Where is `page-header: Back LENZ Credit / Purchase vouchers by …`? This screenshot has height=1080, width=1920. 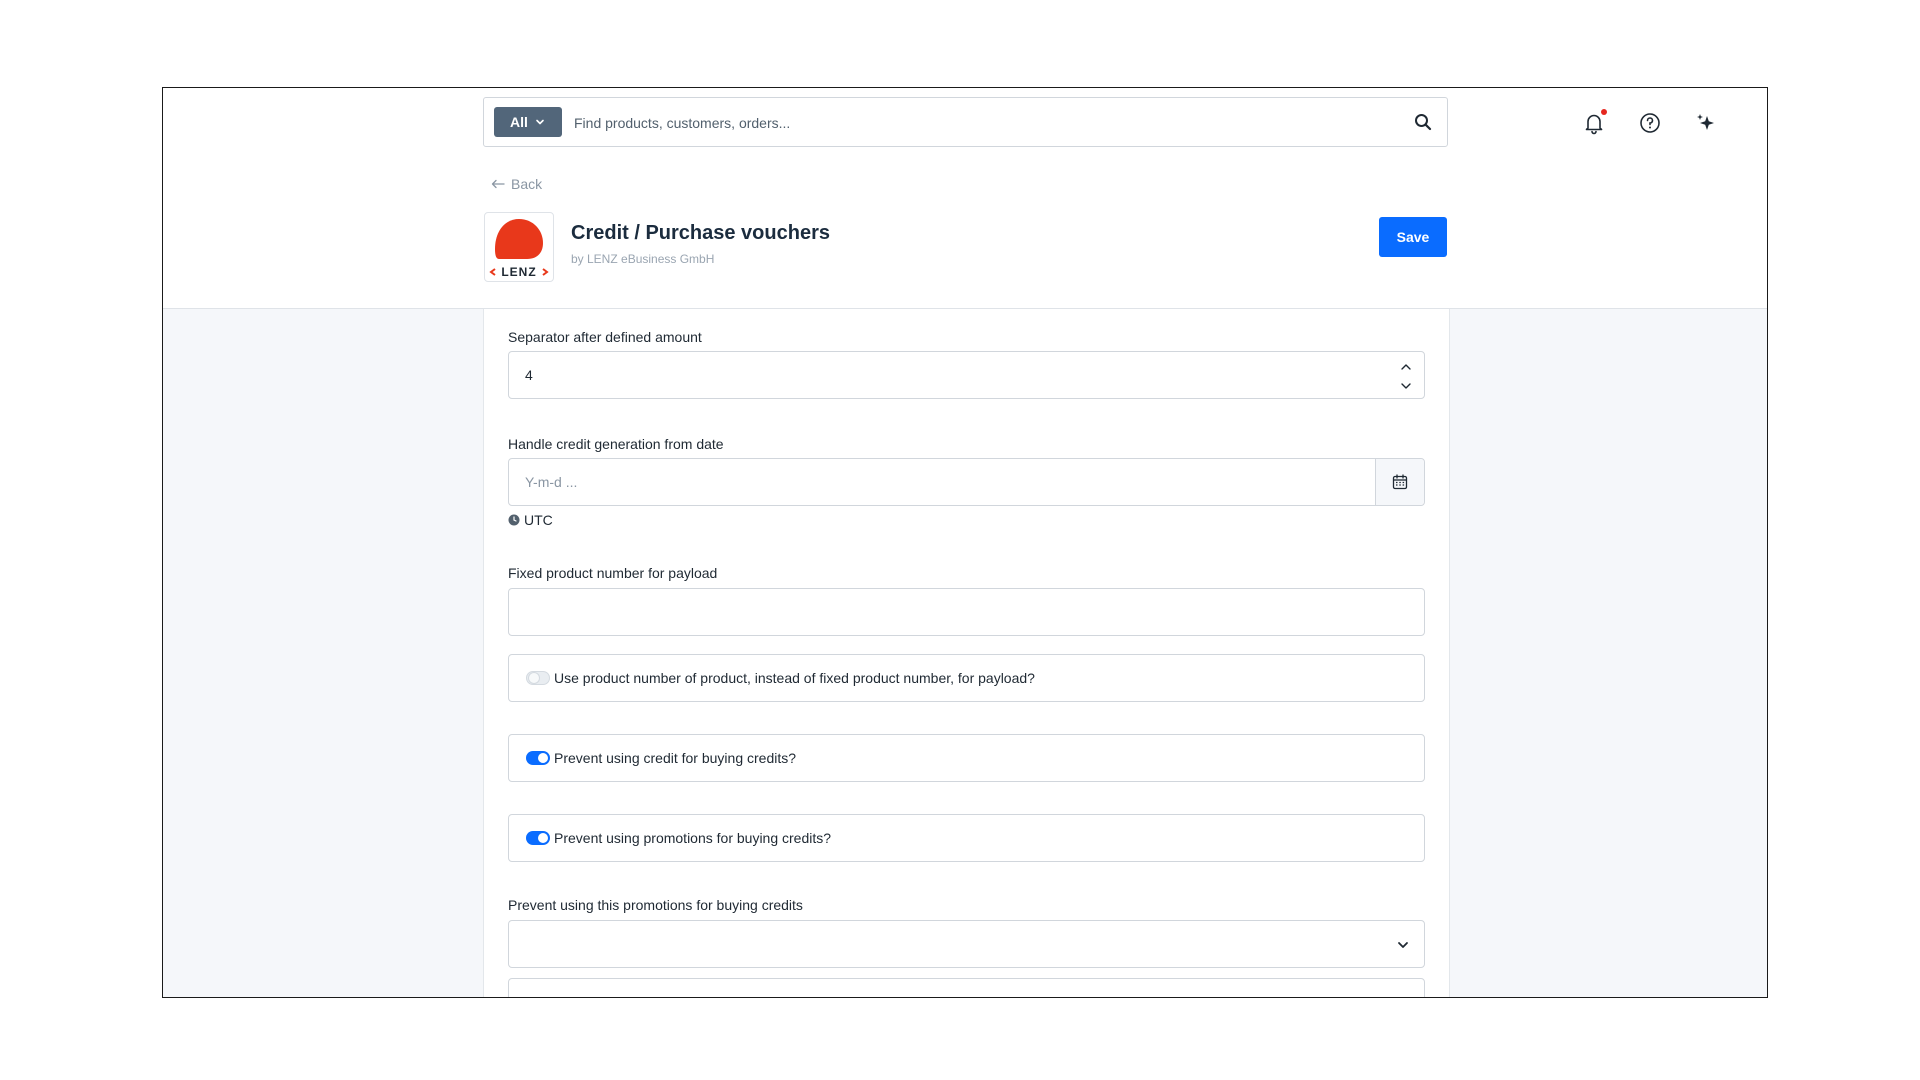 page-header: Back LENZ Credit / Purchase vouchers by … is located at coordinates (965, 234).